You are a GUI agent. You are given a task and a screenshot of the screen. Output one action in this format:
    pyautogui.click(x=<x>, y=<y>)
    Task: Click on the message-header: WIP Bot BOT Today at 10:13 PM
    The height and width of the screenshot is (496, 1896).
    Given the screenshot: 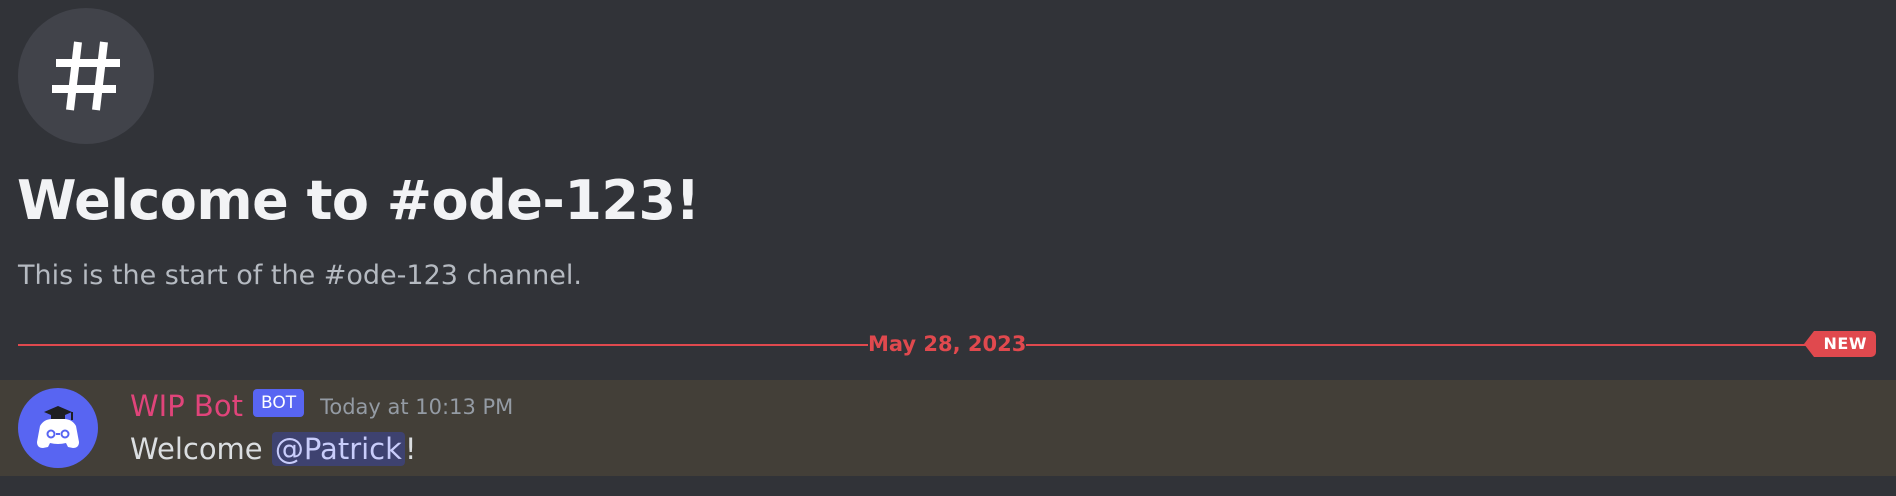 What is the action you would take?
    pyautogui.click(x=321, y=406)
    